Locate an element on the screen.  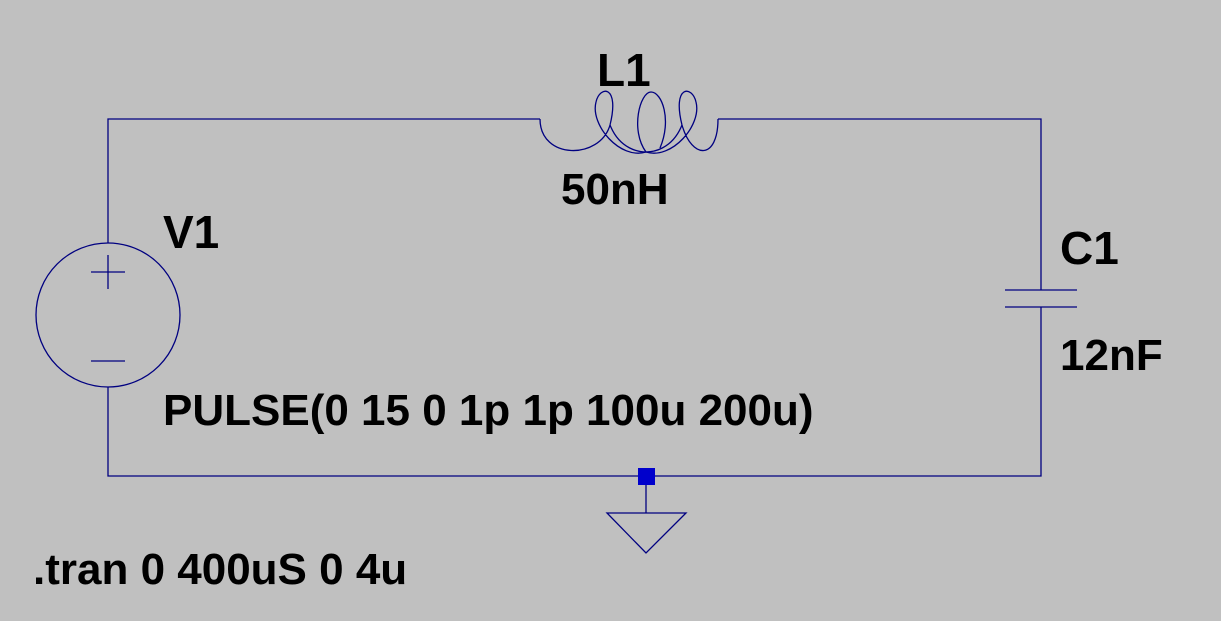
source-value-label: PULSE(0 15 0 1p 1p 100u 200u) is located at coordinates (488, 411).